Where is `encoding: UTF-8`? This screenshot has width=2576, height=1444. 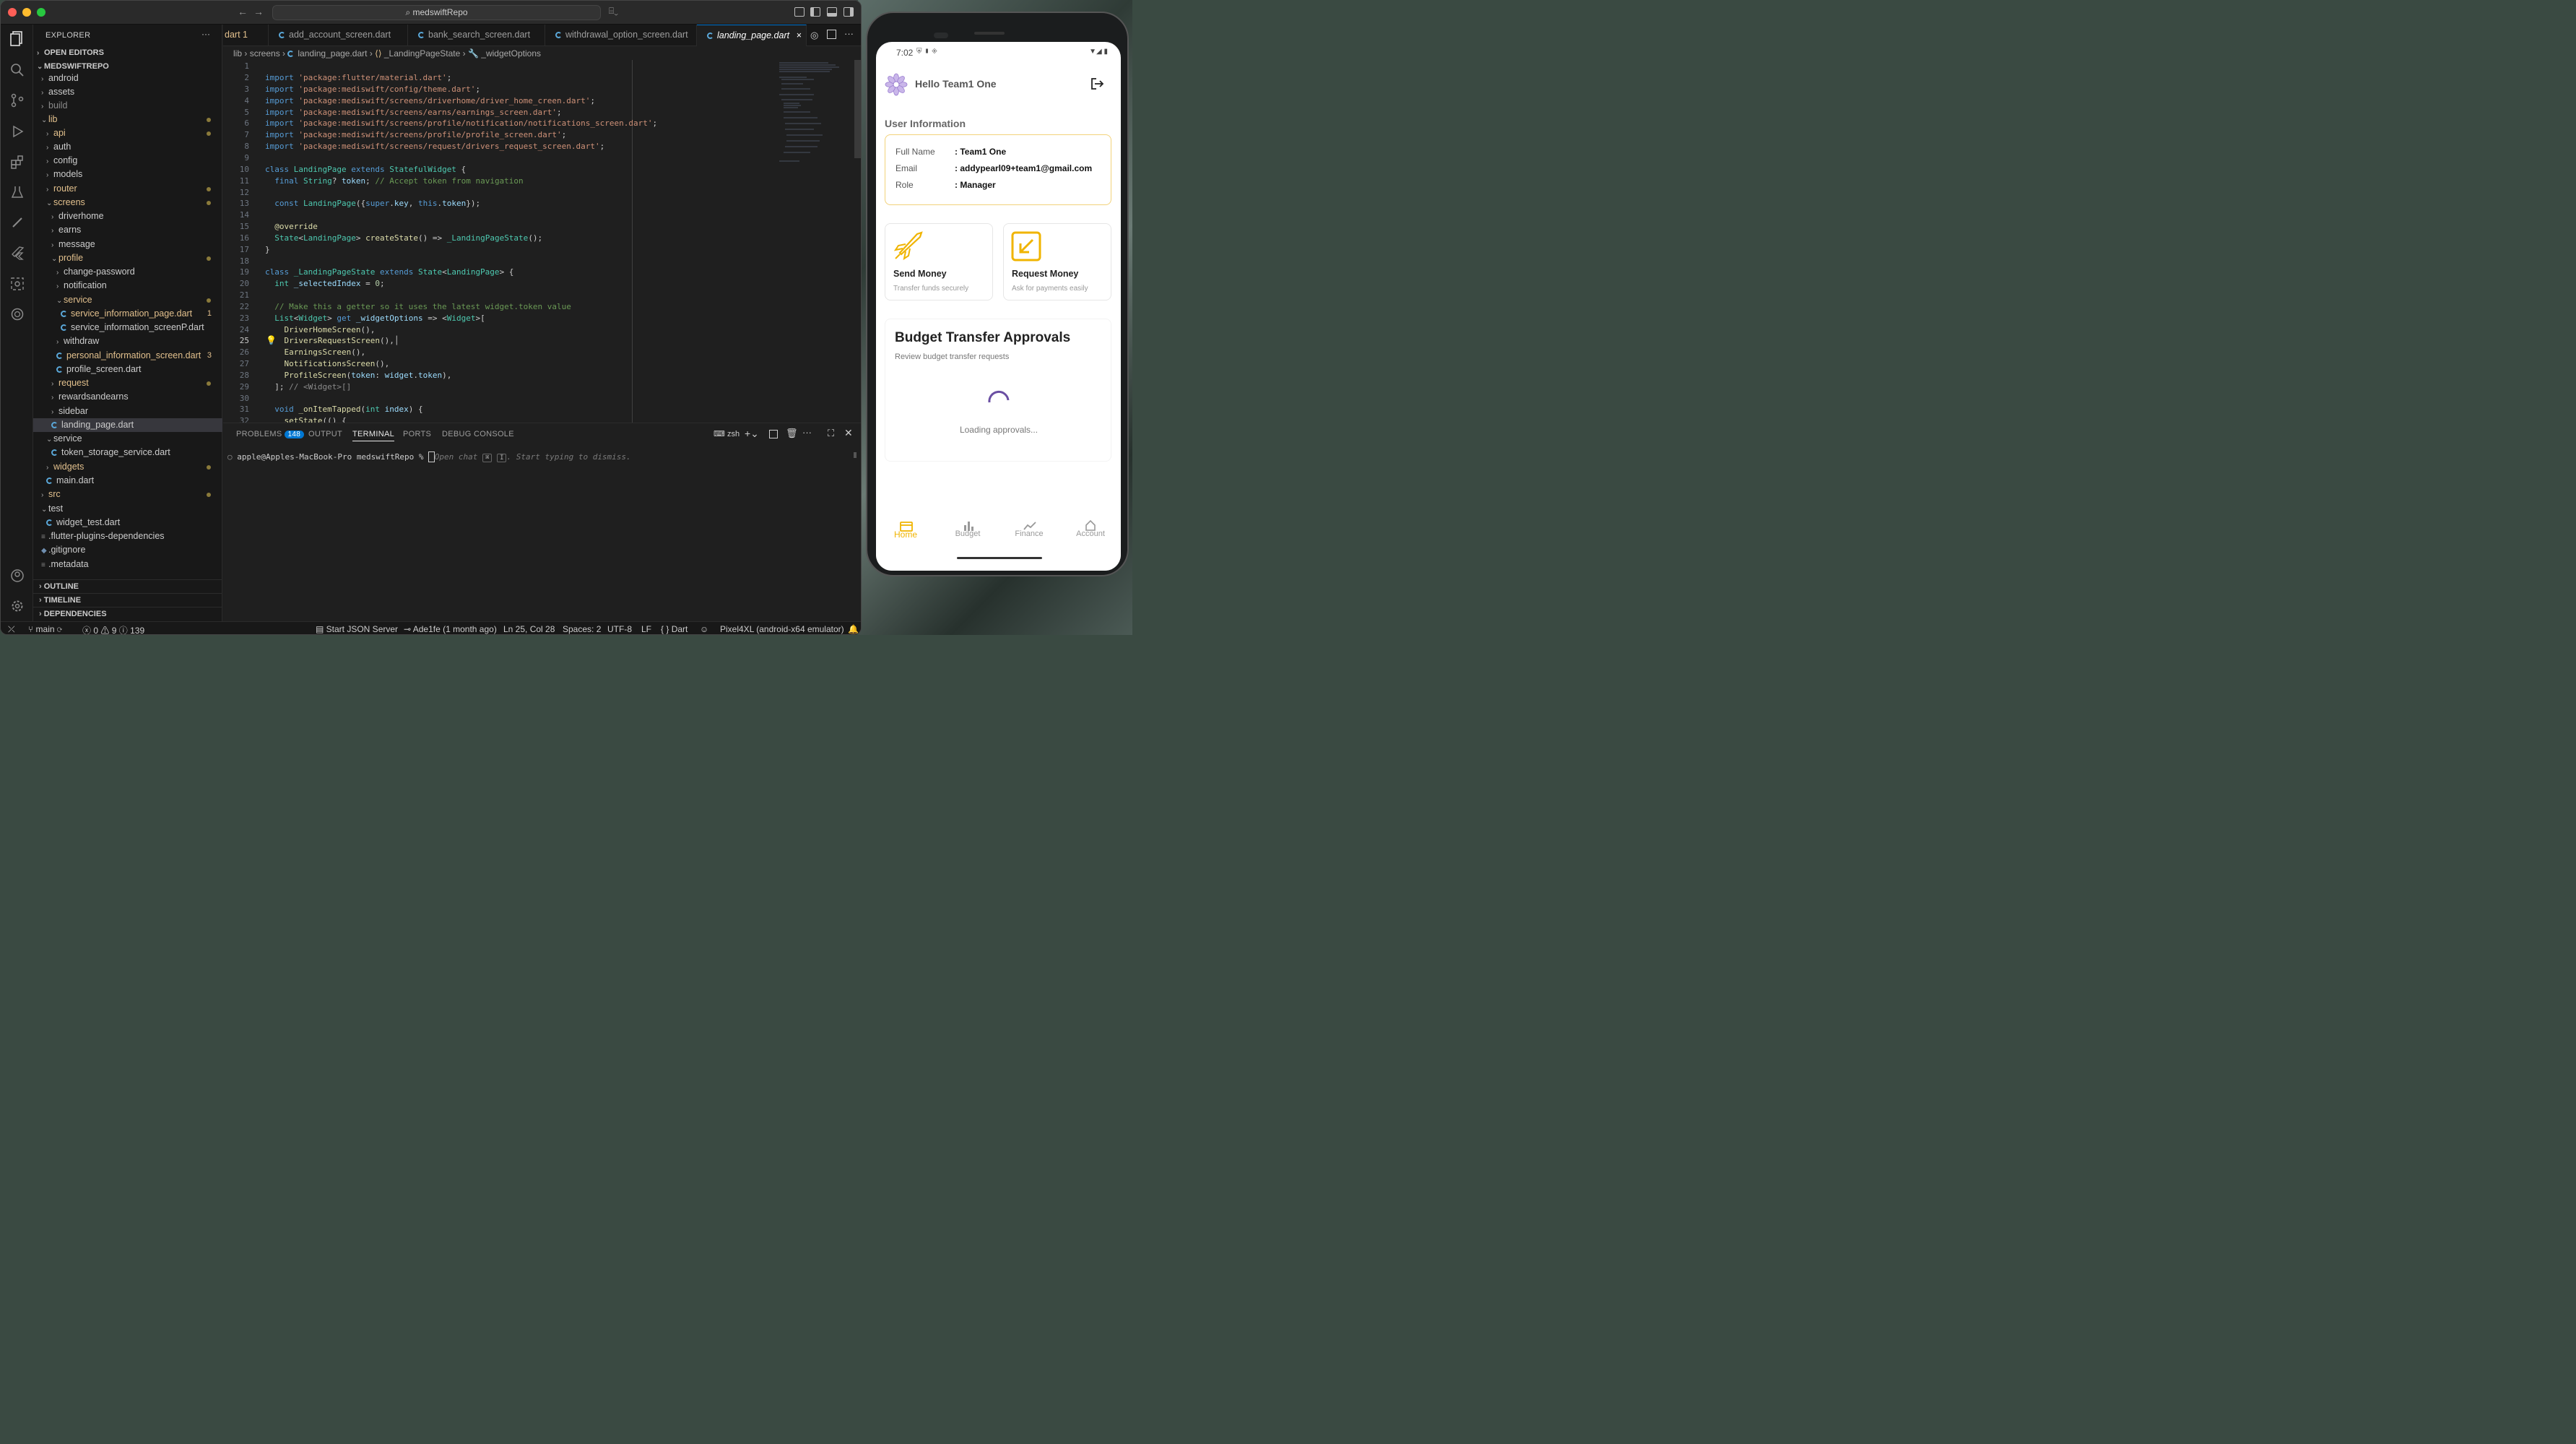
encoding: UTF-8 is located at coordinates (619, 629).